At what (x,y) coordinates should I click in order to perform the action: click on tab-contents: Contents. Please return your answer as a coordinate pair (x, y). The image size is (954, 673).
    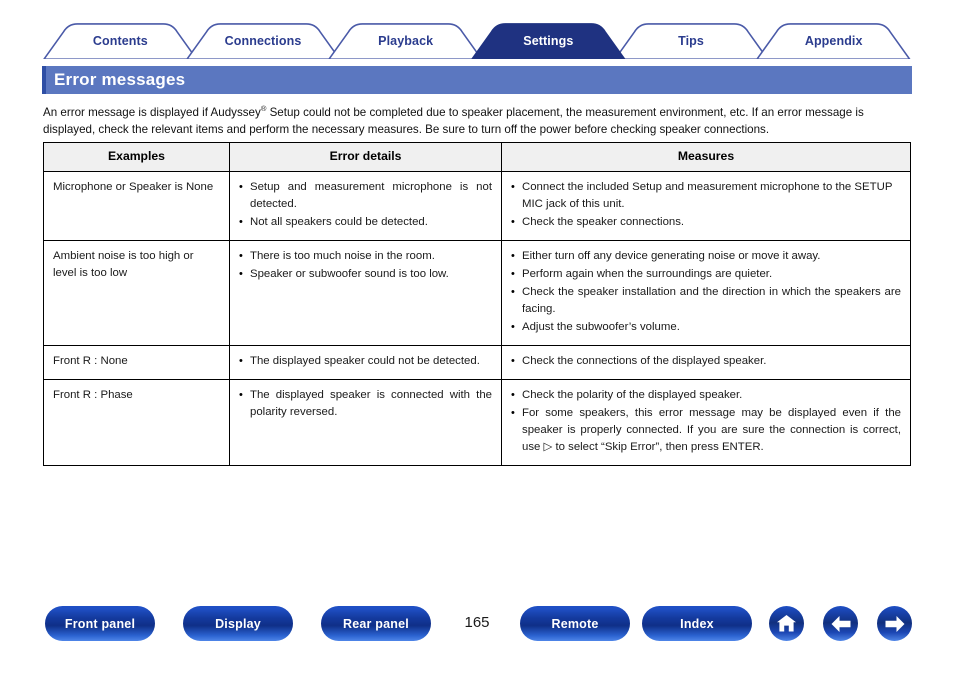
    Looking at the image, I should click on (120, 41).